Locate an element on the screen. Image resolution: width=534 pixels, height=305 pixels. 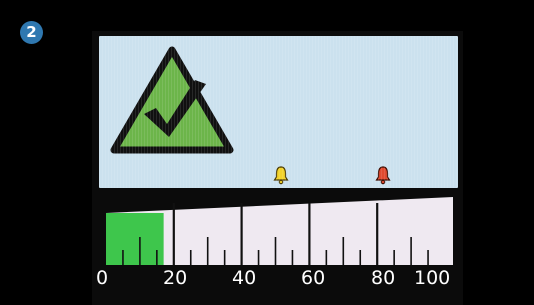
tick-label-80: 80 is located at coordinates (383, 278).